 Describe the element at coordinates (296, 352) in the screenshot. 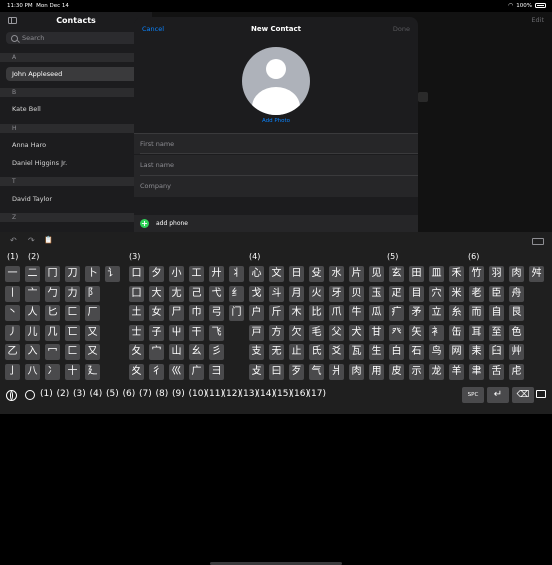

I see `radical-key: 止` at that location.